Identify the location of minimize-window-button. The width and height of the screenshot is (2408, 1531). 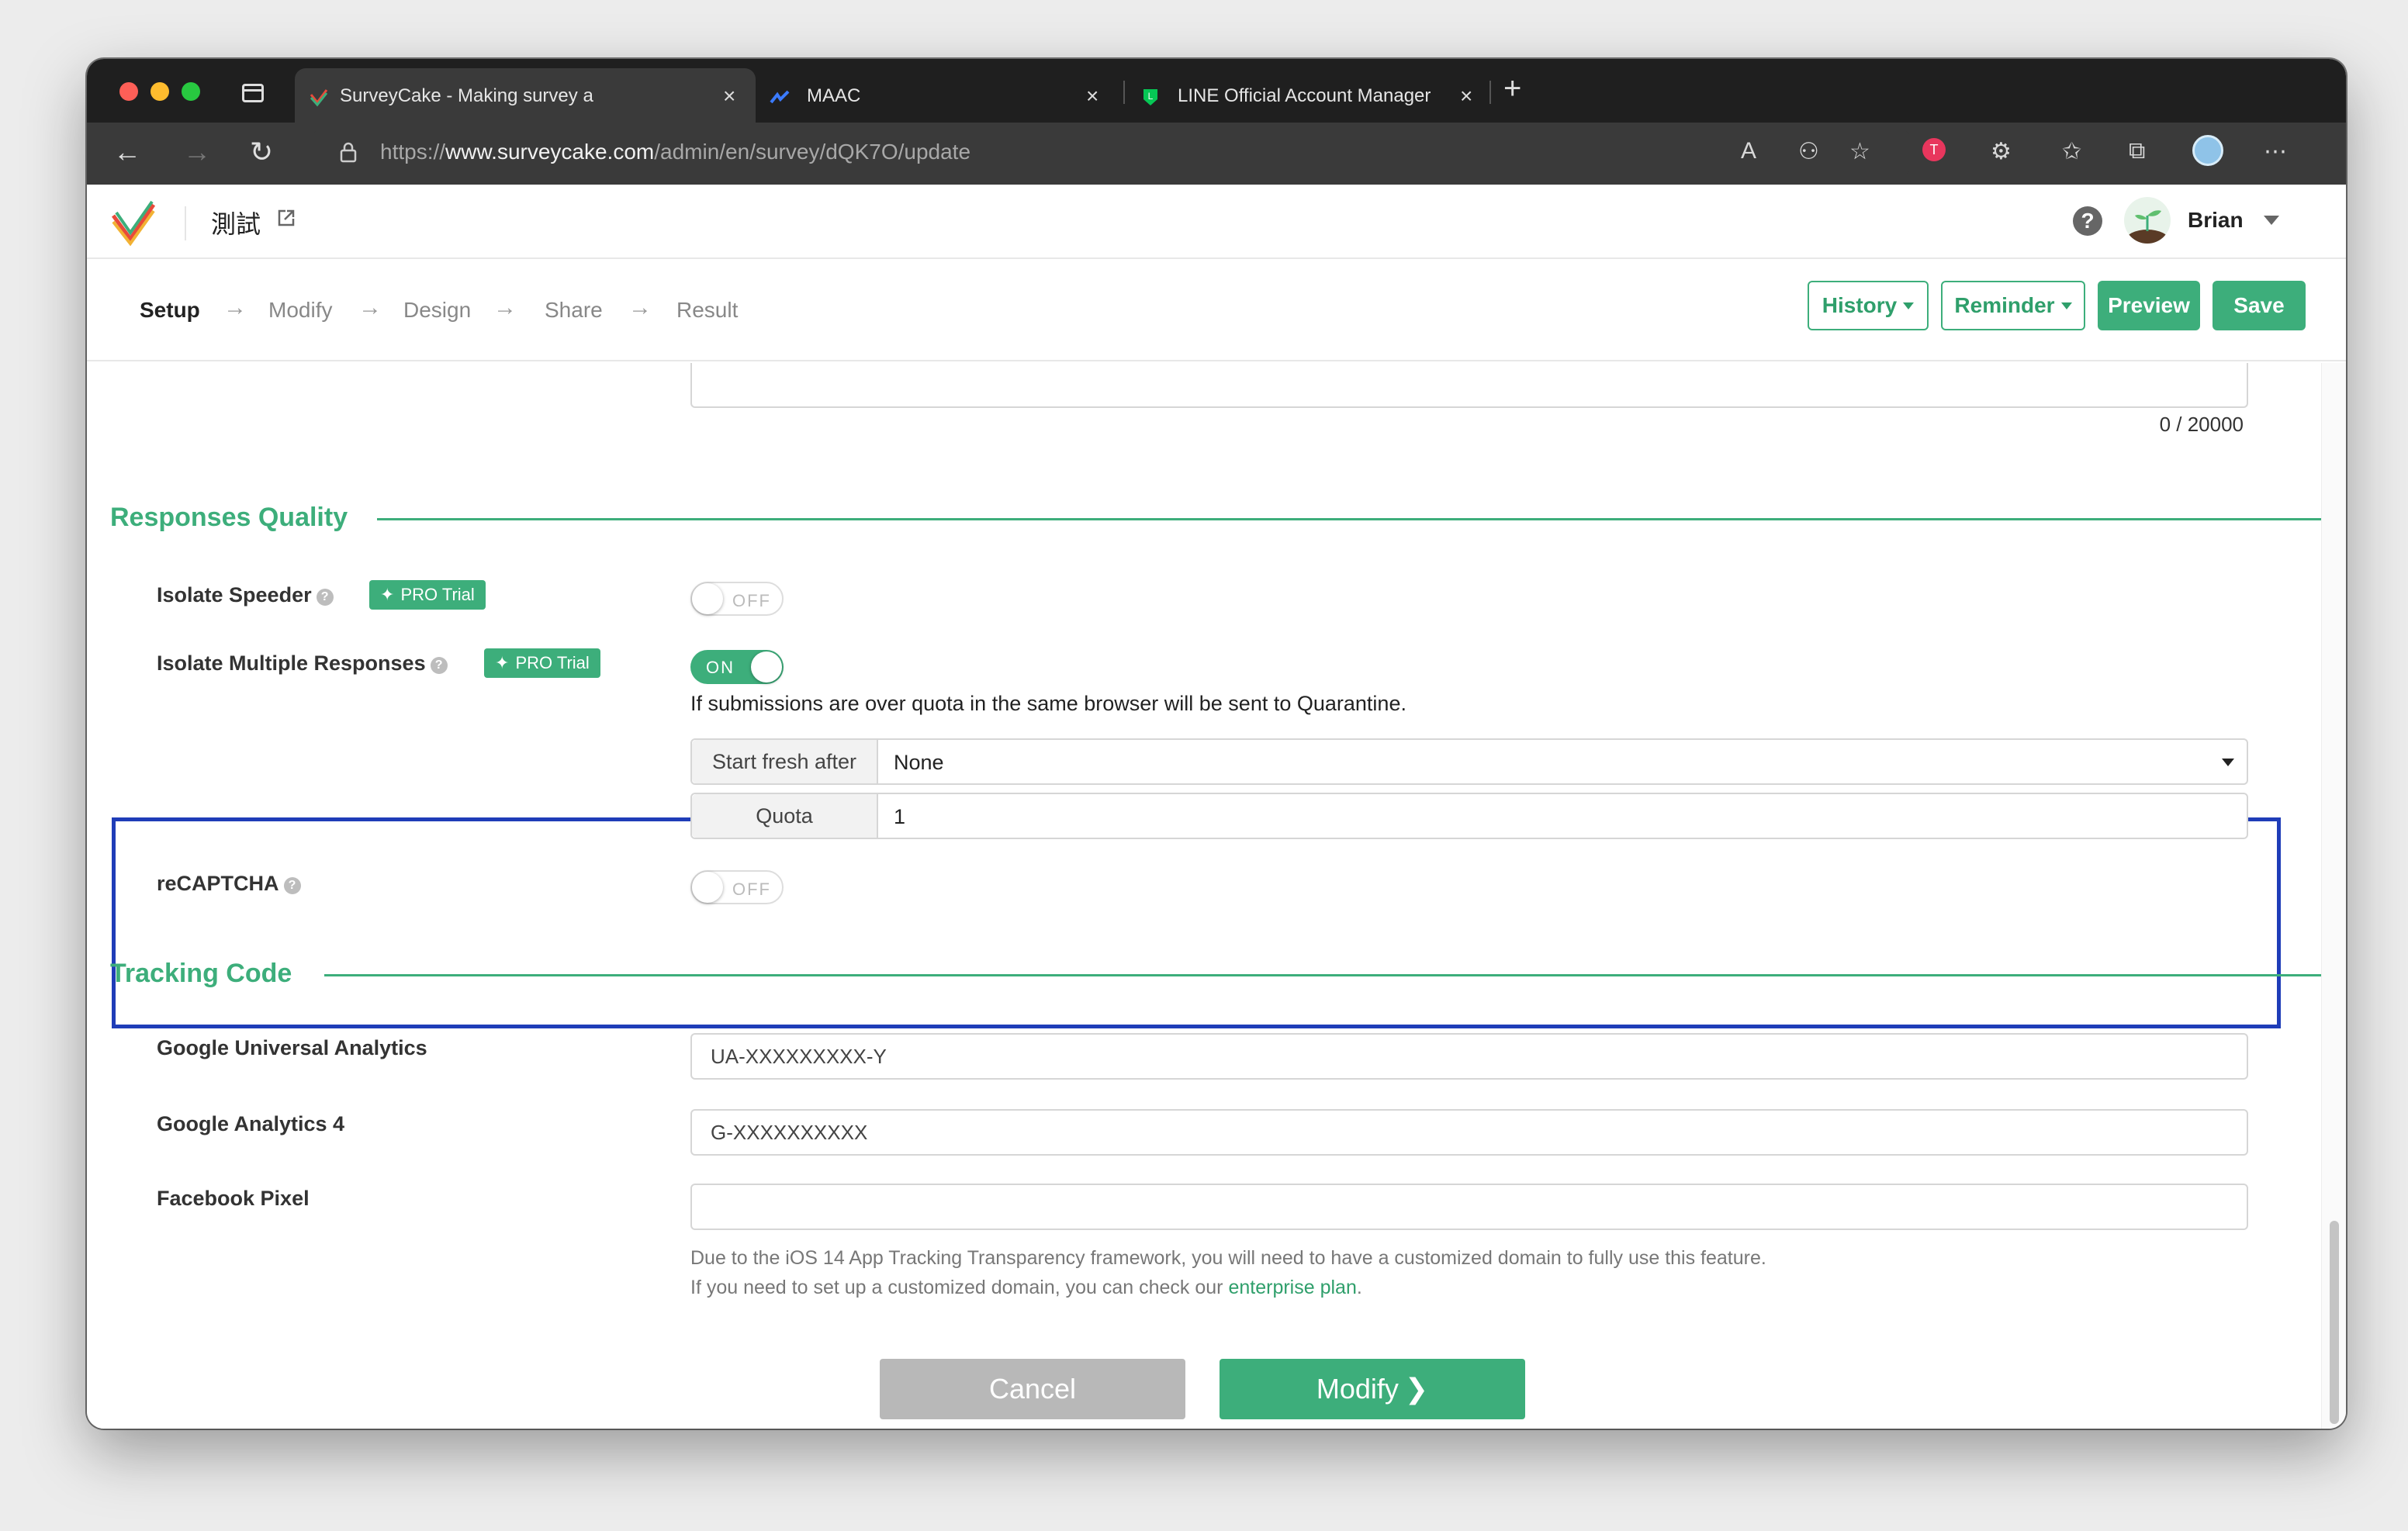
(159, 91).